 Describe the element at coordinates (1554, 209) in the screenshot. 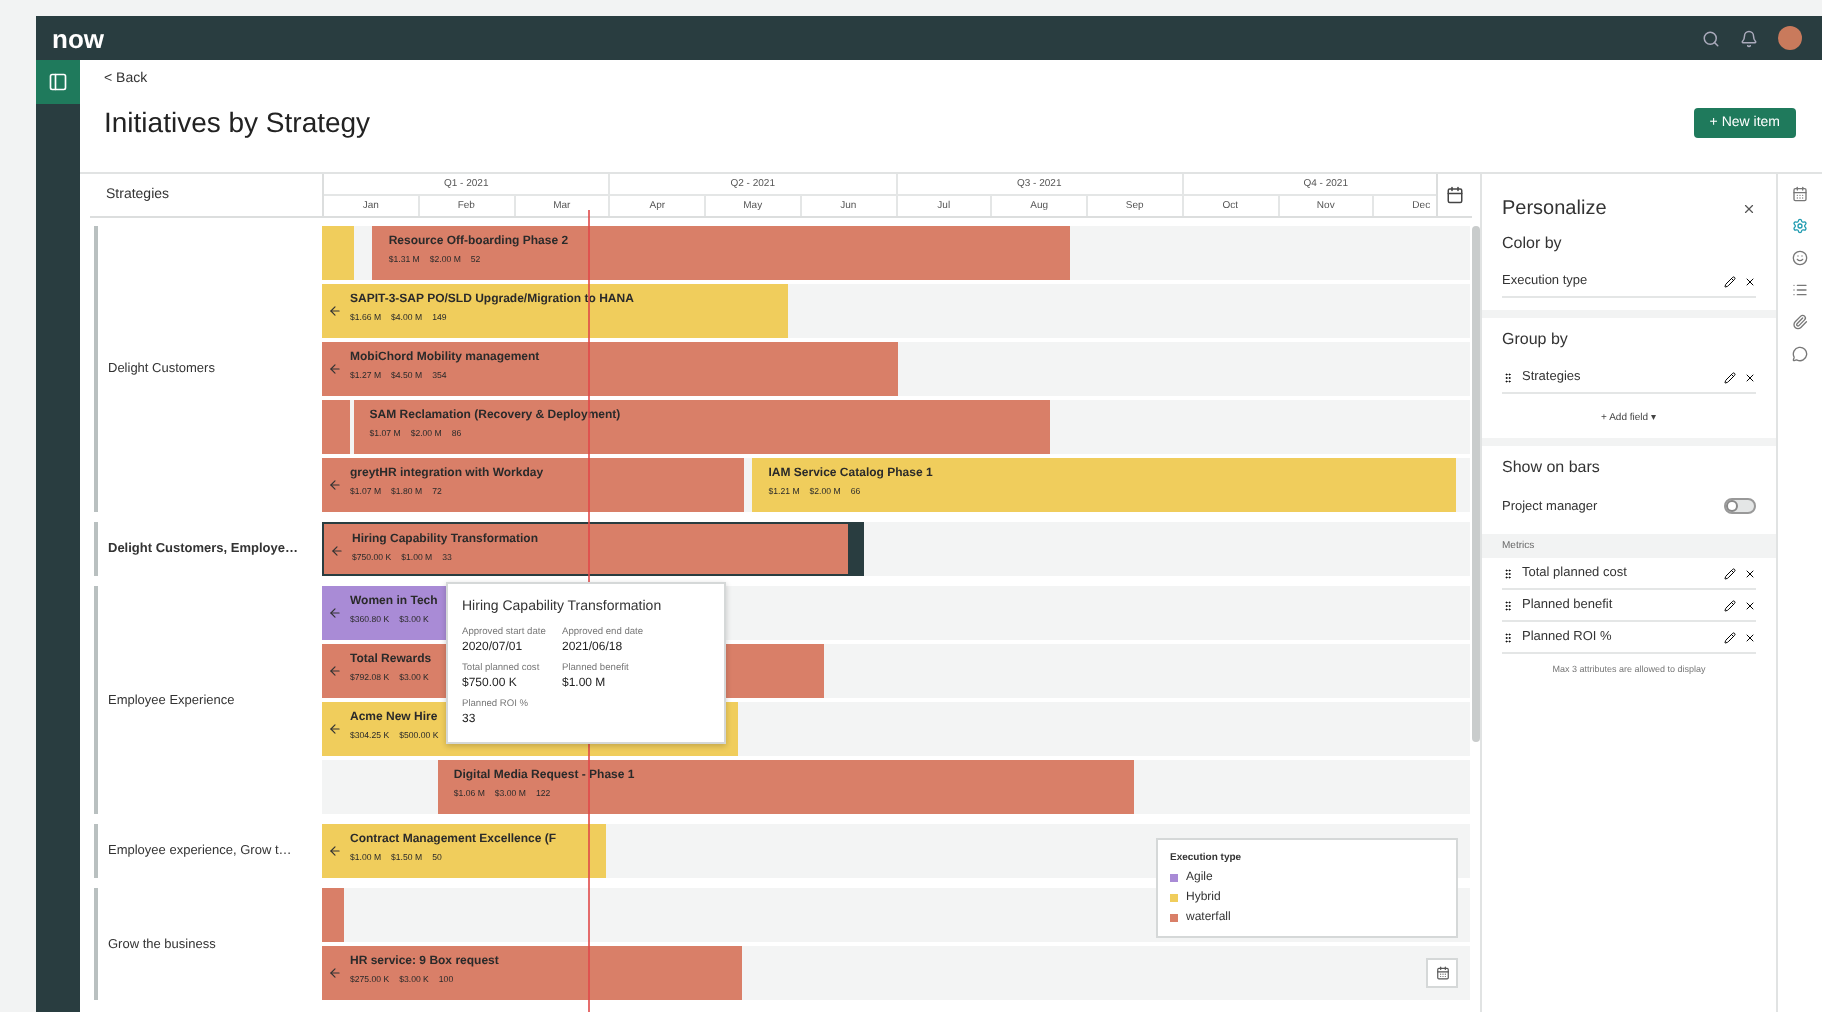

I see `panel-title: Personalize` at that location.